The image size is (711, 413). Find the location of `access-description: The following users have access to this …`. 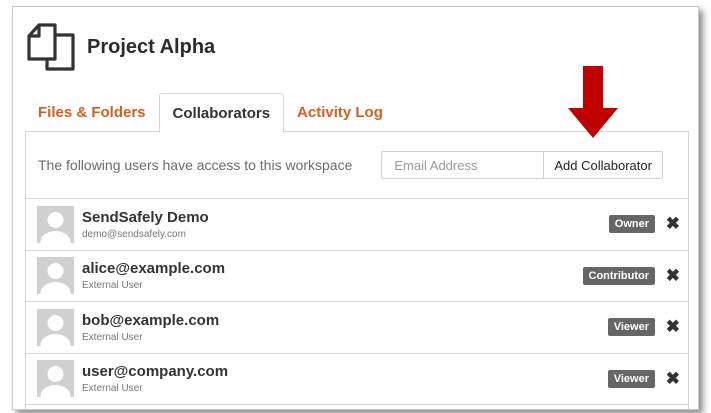

access-description: The following users have access to this … is located at coordinates (195, 165).